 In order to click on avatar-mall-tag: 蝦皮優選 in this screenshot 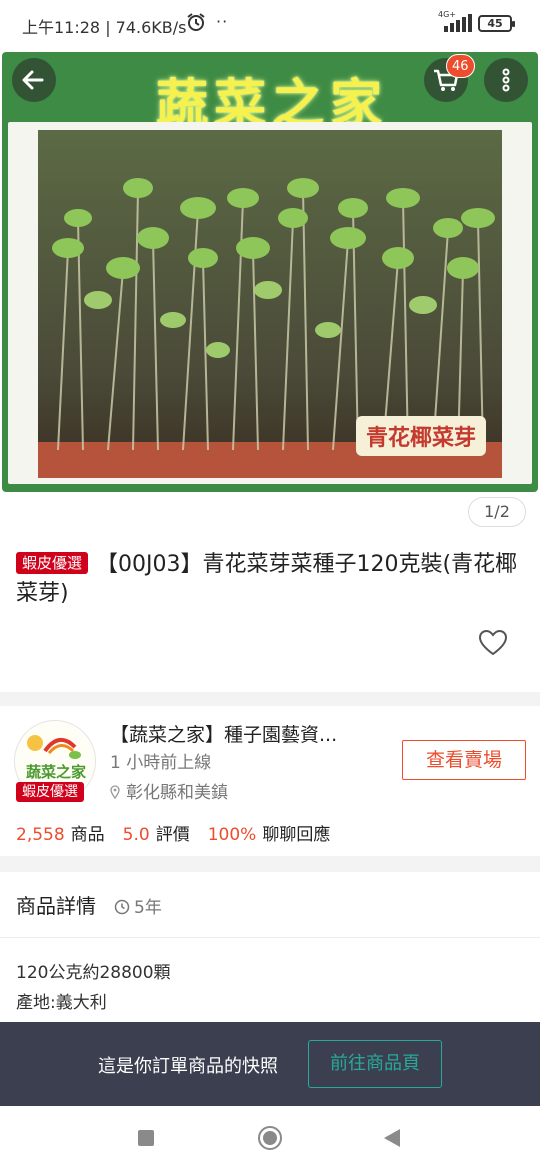, I will do `click(50, 792)`.